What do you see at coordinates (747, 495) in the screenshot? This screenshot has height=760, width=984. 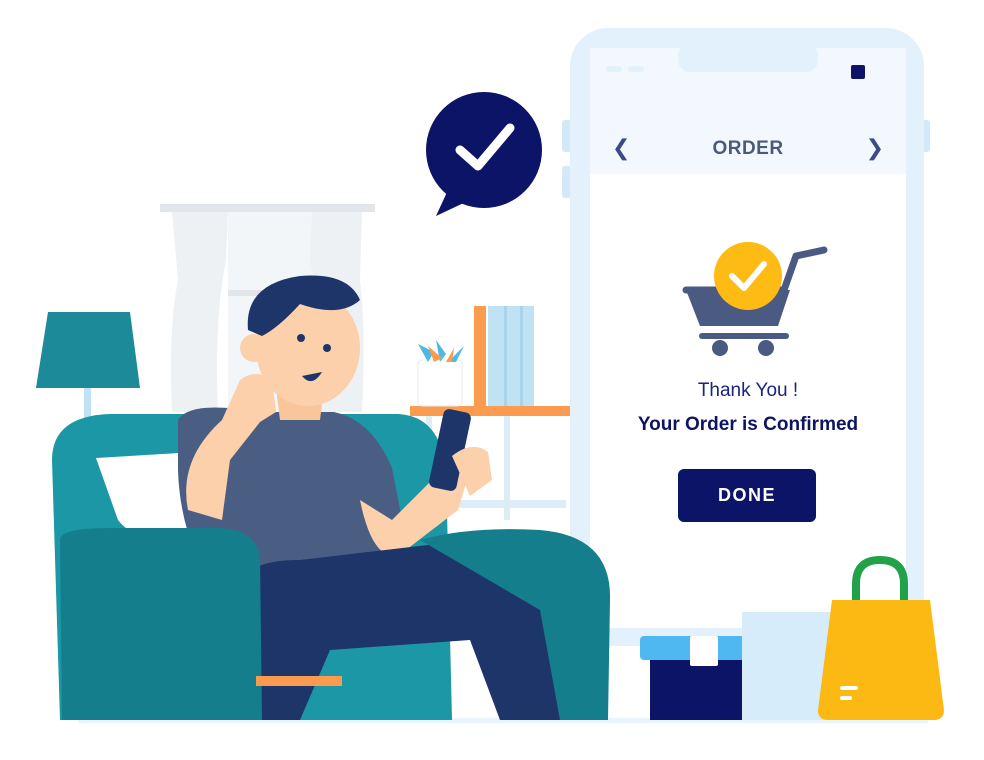 I see `done-button: DONE` at bounding box center [747, 495].